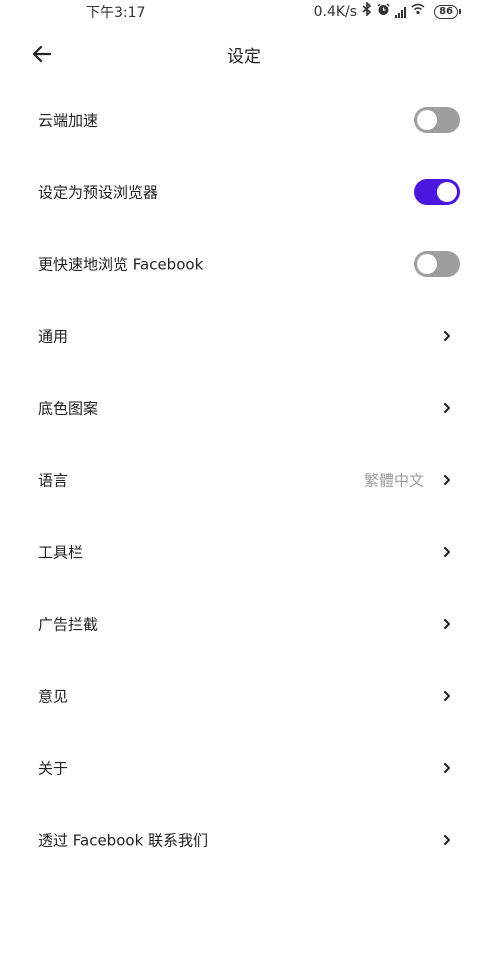  I want to click on setting-label: 意见, so click(53, 696).